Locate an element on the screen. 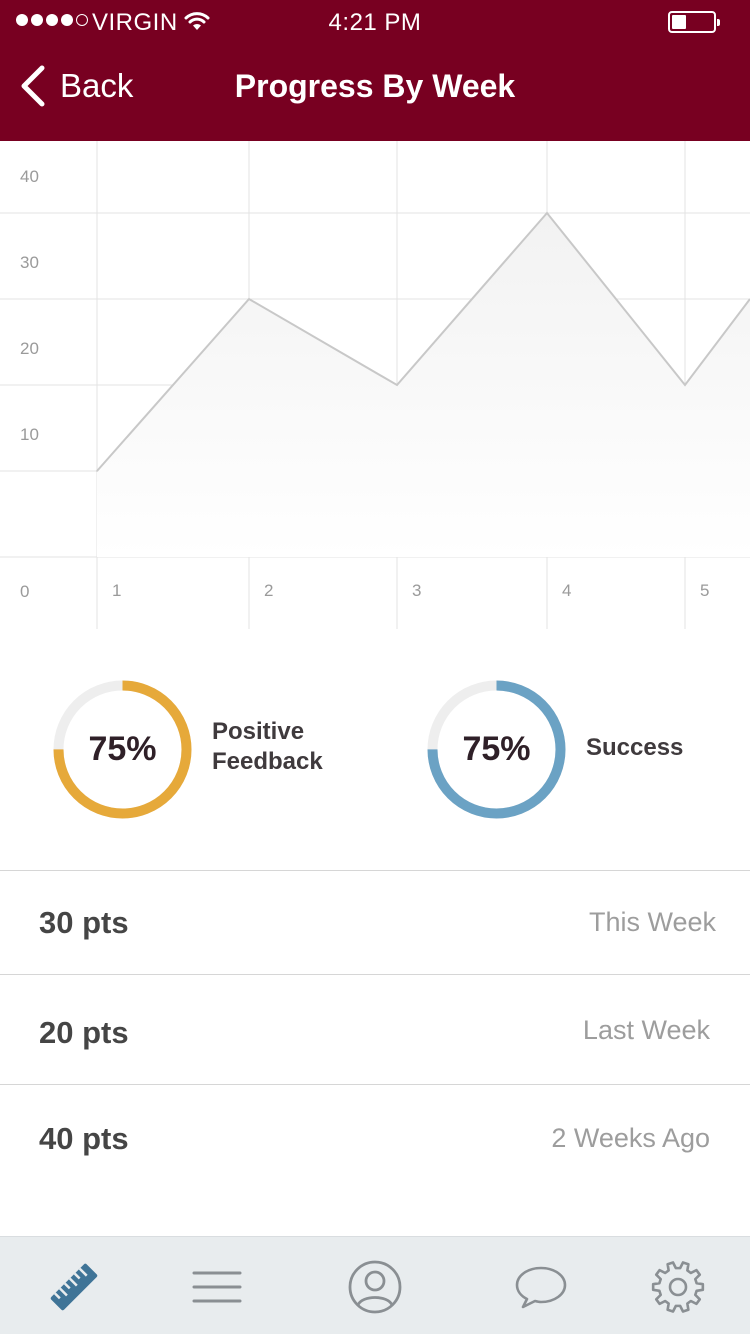 The width and height of the screenshot is (750, 1334). ruler-icon is located at coordinates (74, 1287).